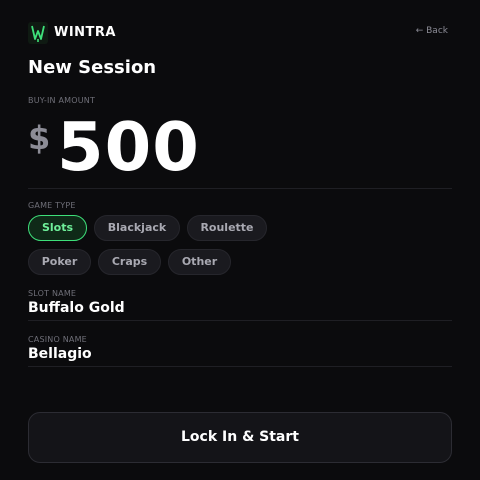 This screenshot has width=480, height=480. I want to click on page-title: New Session, so click(92, 67).